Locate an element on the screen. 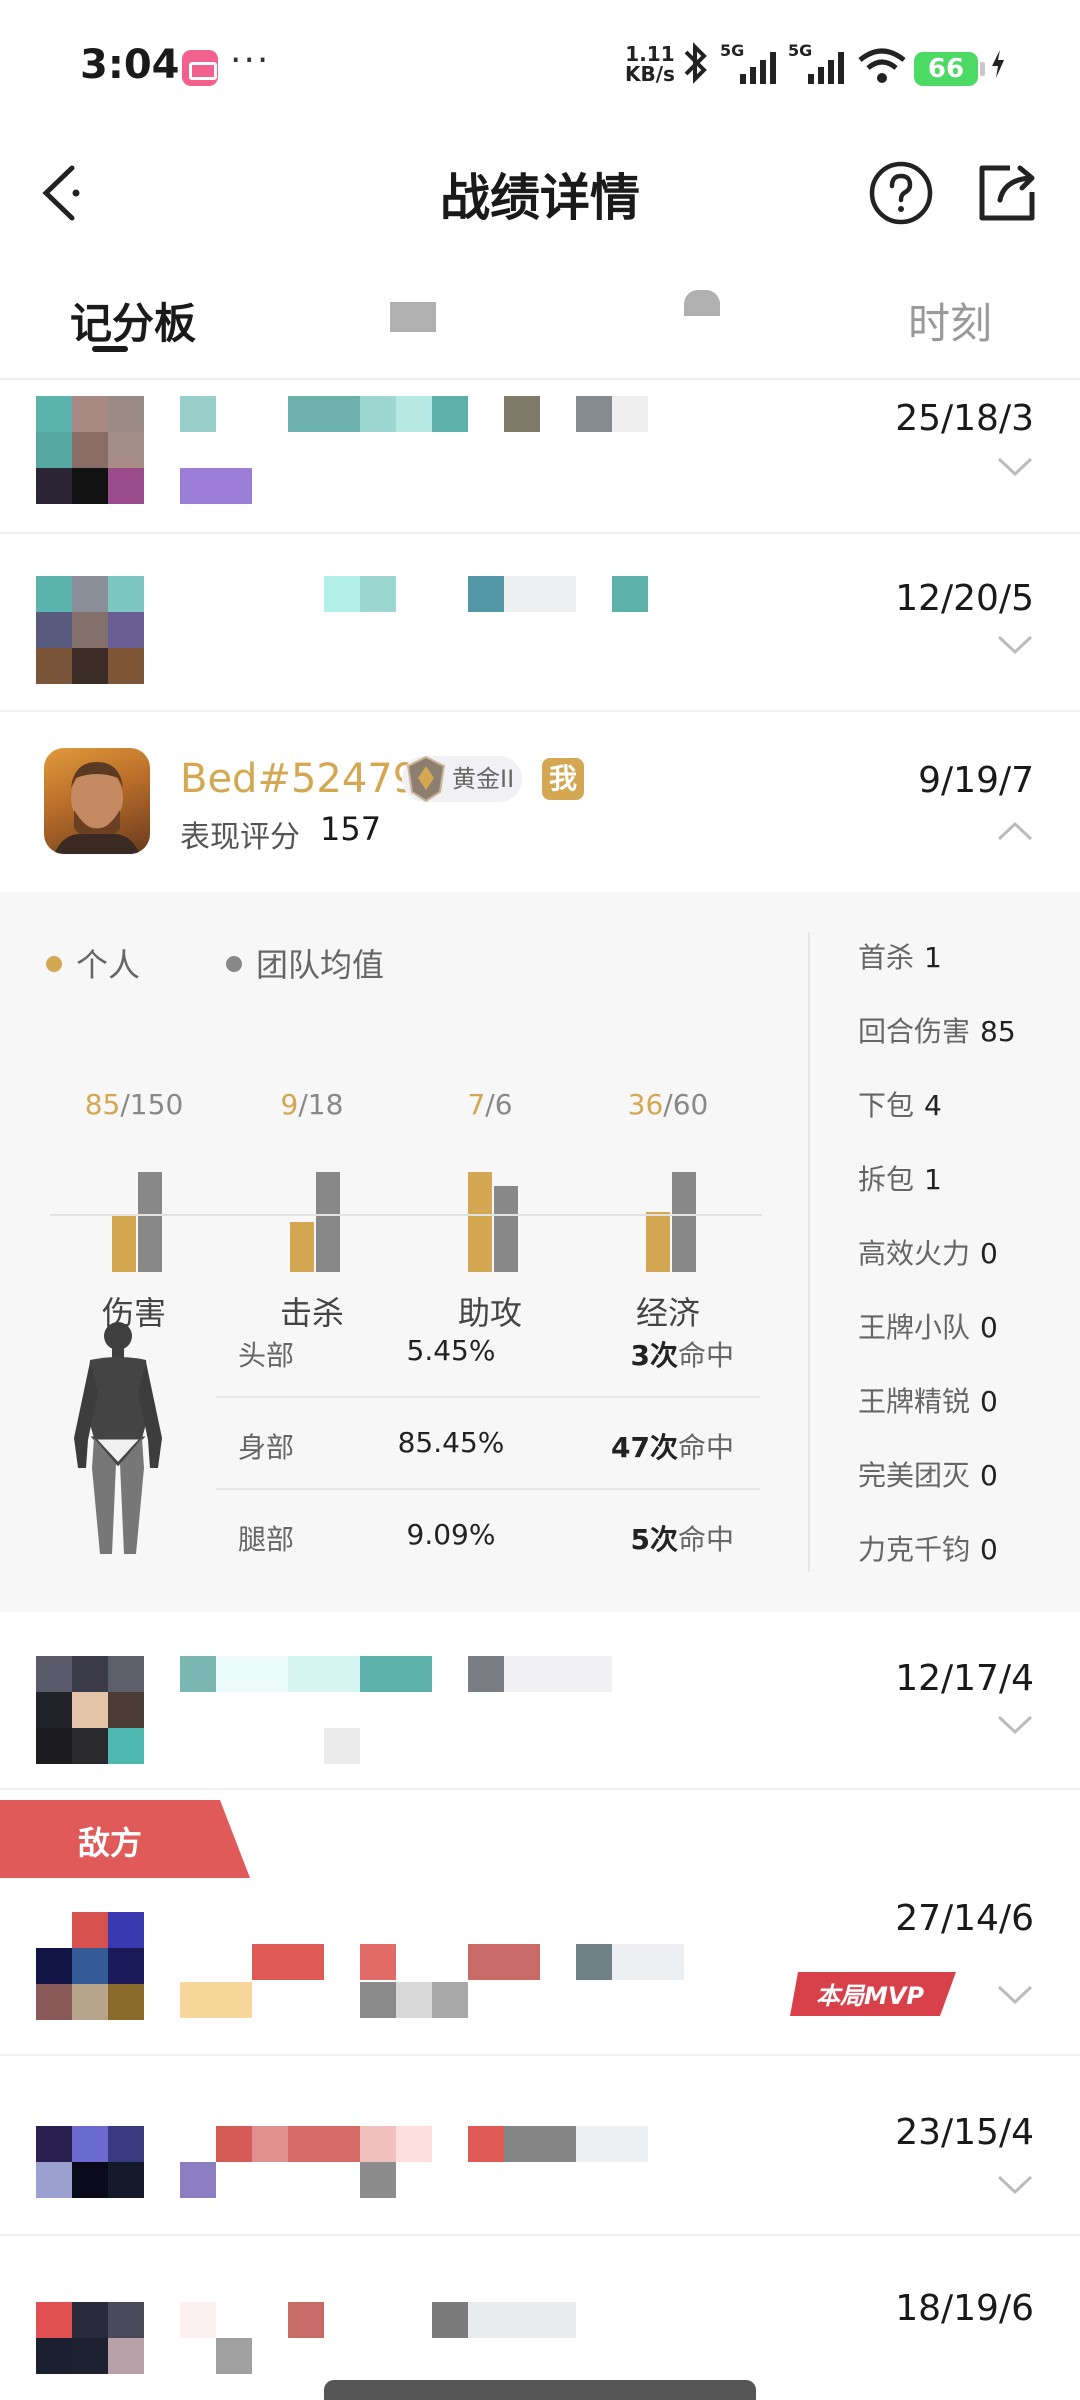 The height and width of the screenshot is (2400, 1080). battery-icon: 66 is located at coordinates (949, 69).